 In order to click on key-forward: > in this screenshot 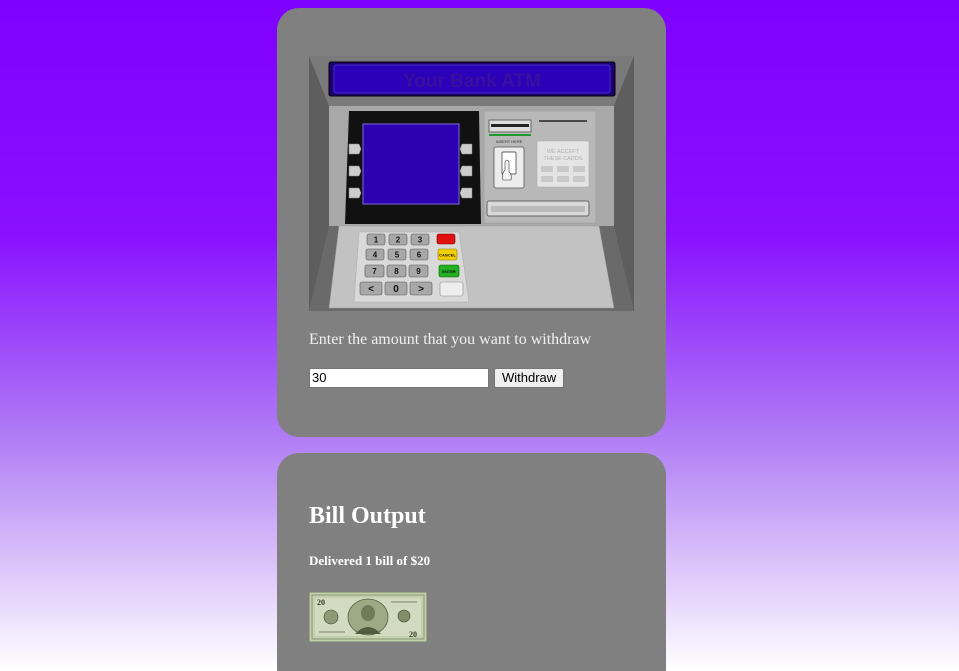, I will do `click(421, 289)`.